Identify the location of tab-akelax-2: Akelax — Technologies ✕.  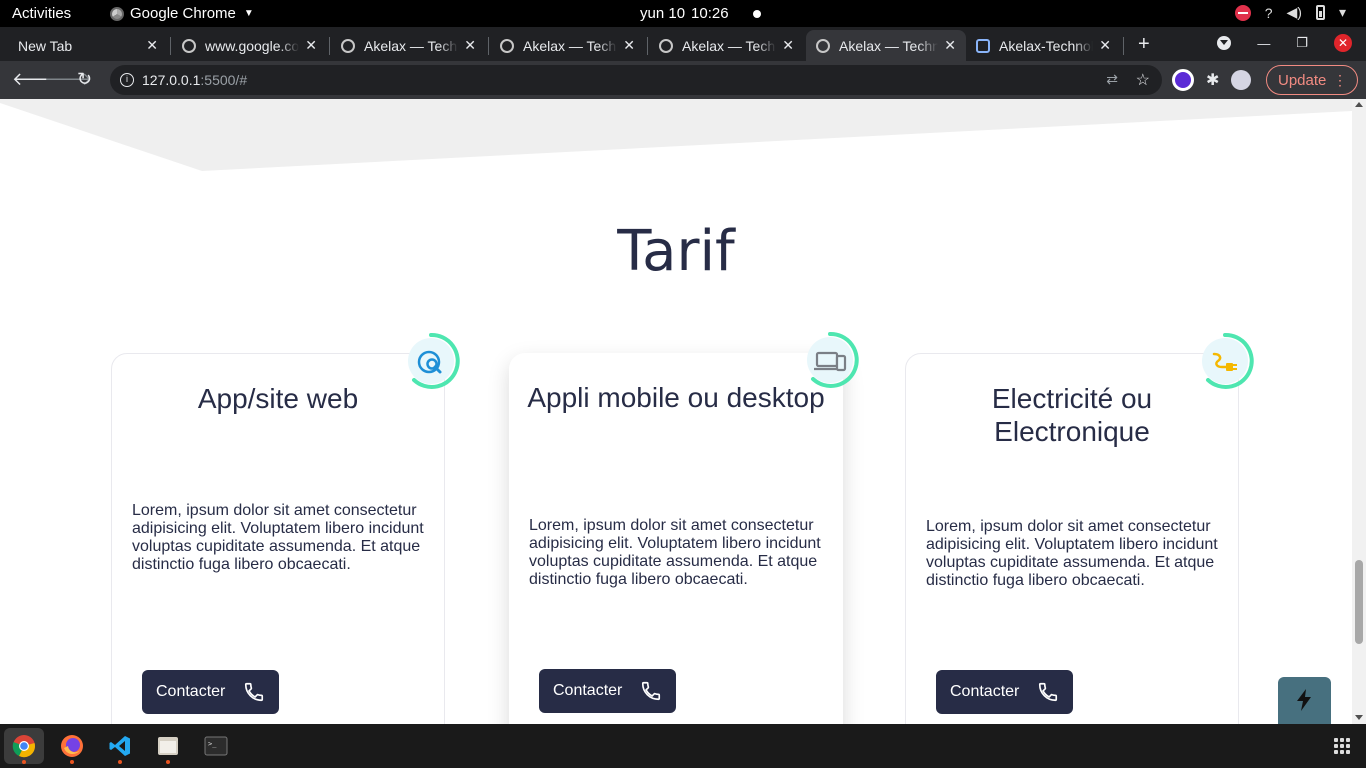
(567, 45).